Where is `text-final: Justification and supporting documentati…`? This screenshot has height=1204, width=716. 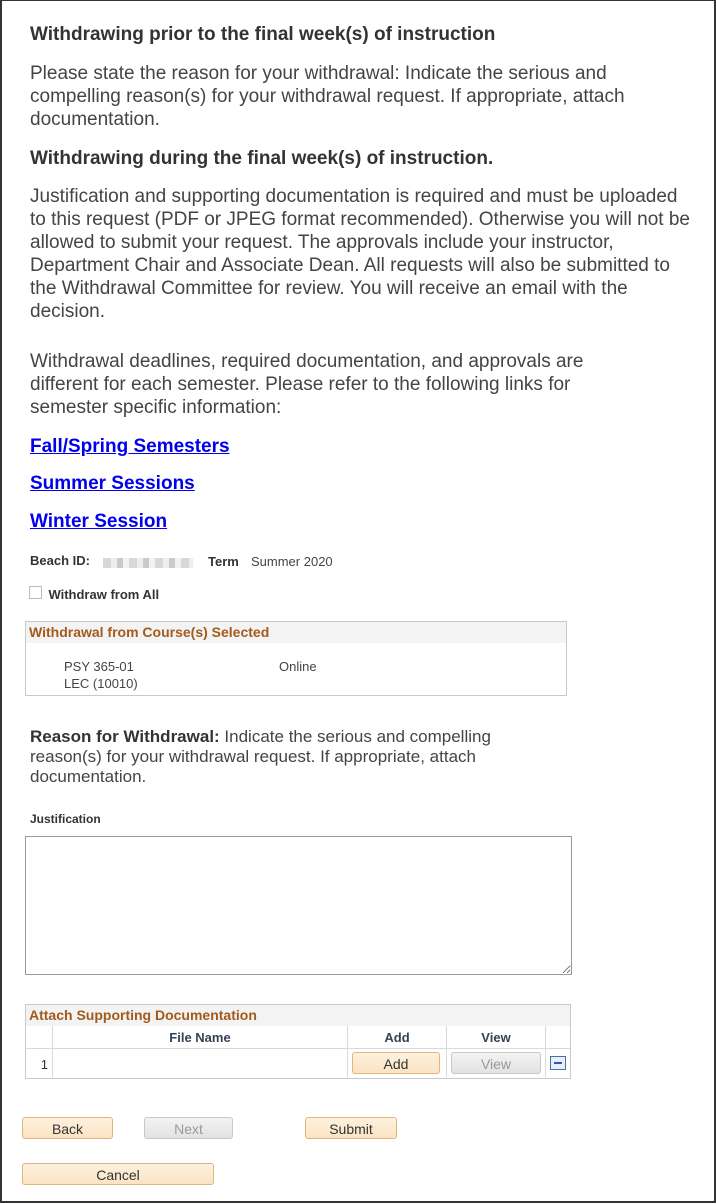
text-final: Justification and supporting documentati… is located at coordinates (360, 254).